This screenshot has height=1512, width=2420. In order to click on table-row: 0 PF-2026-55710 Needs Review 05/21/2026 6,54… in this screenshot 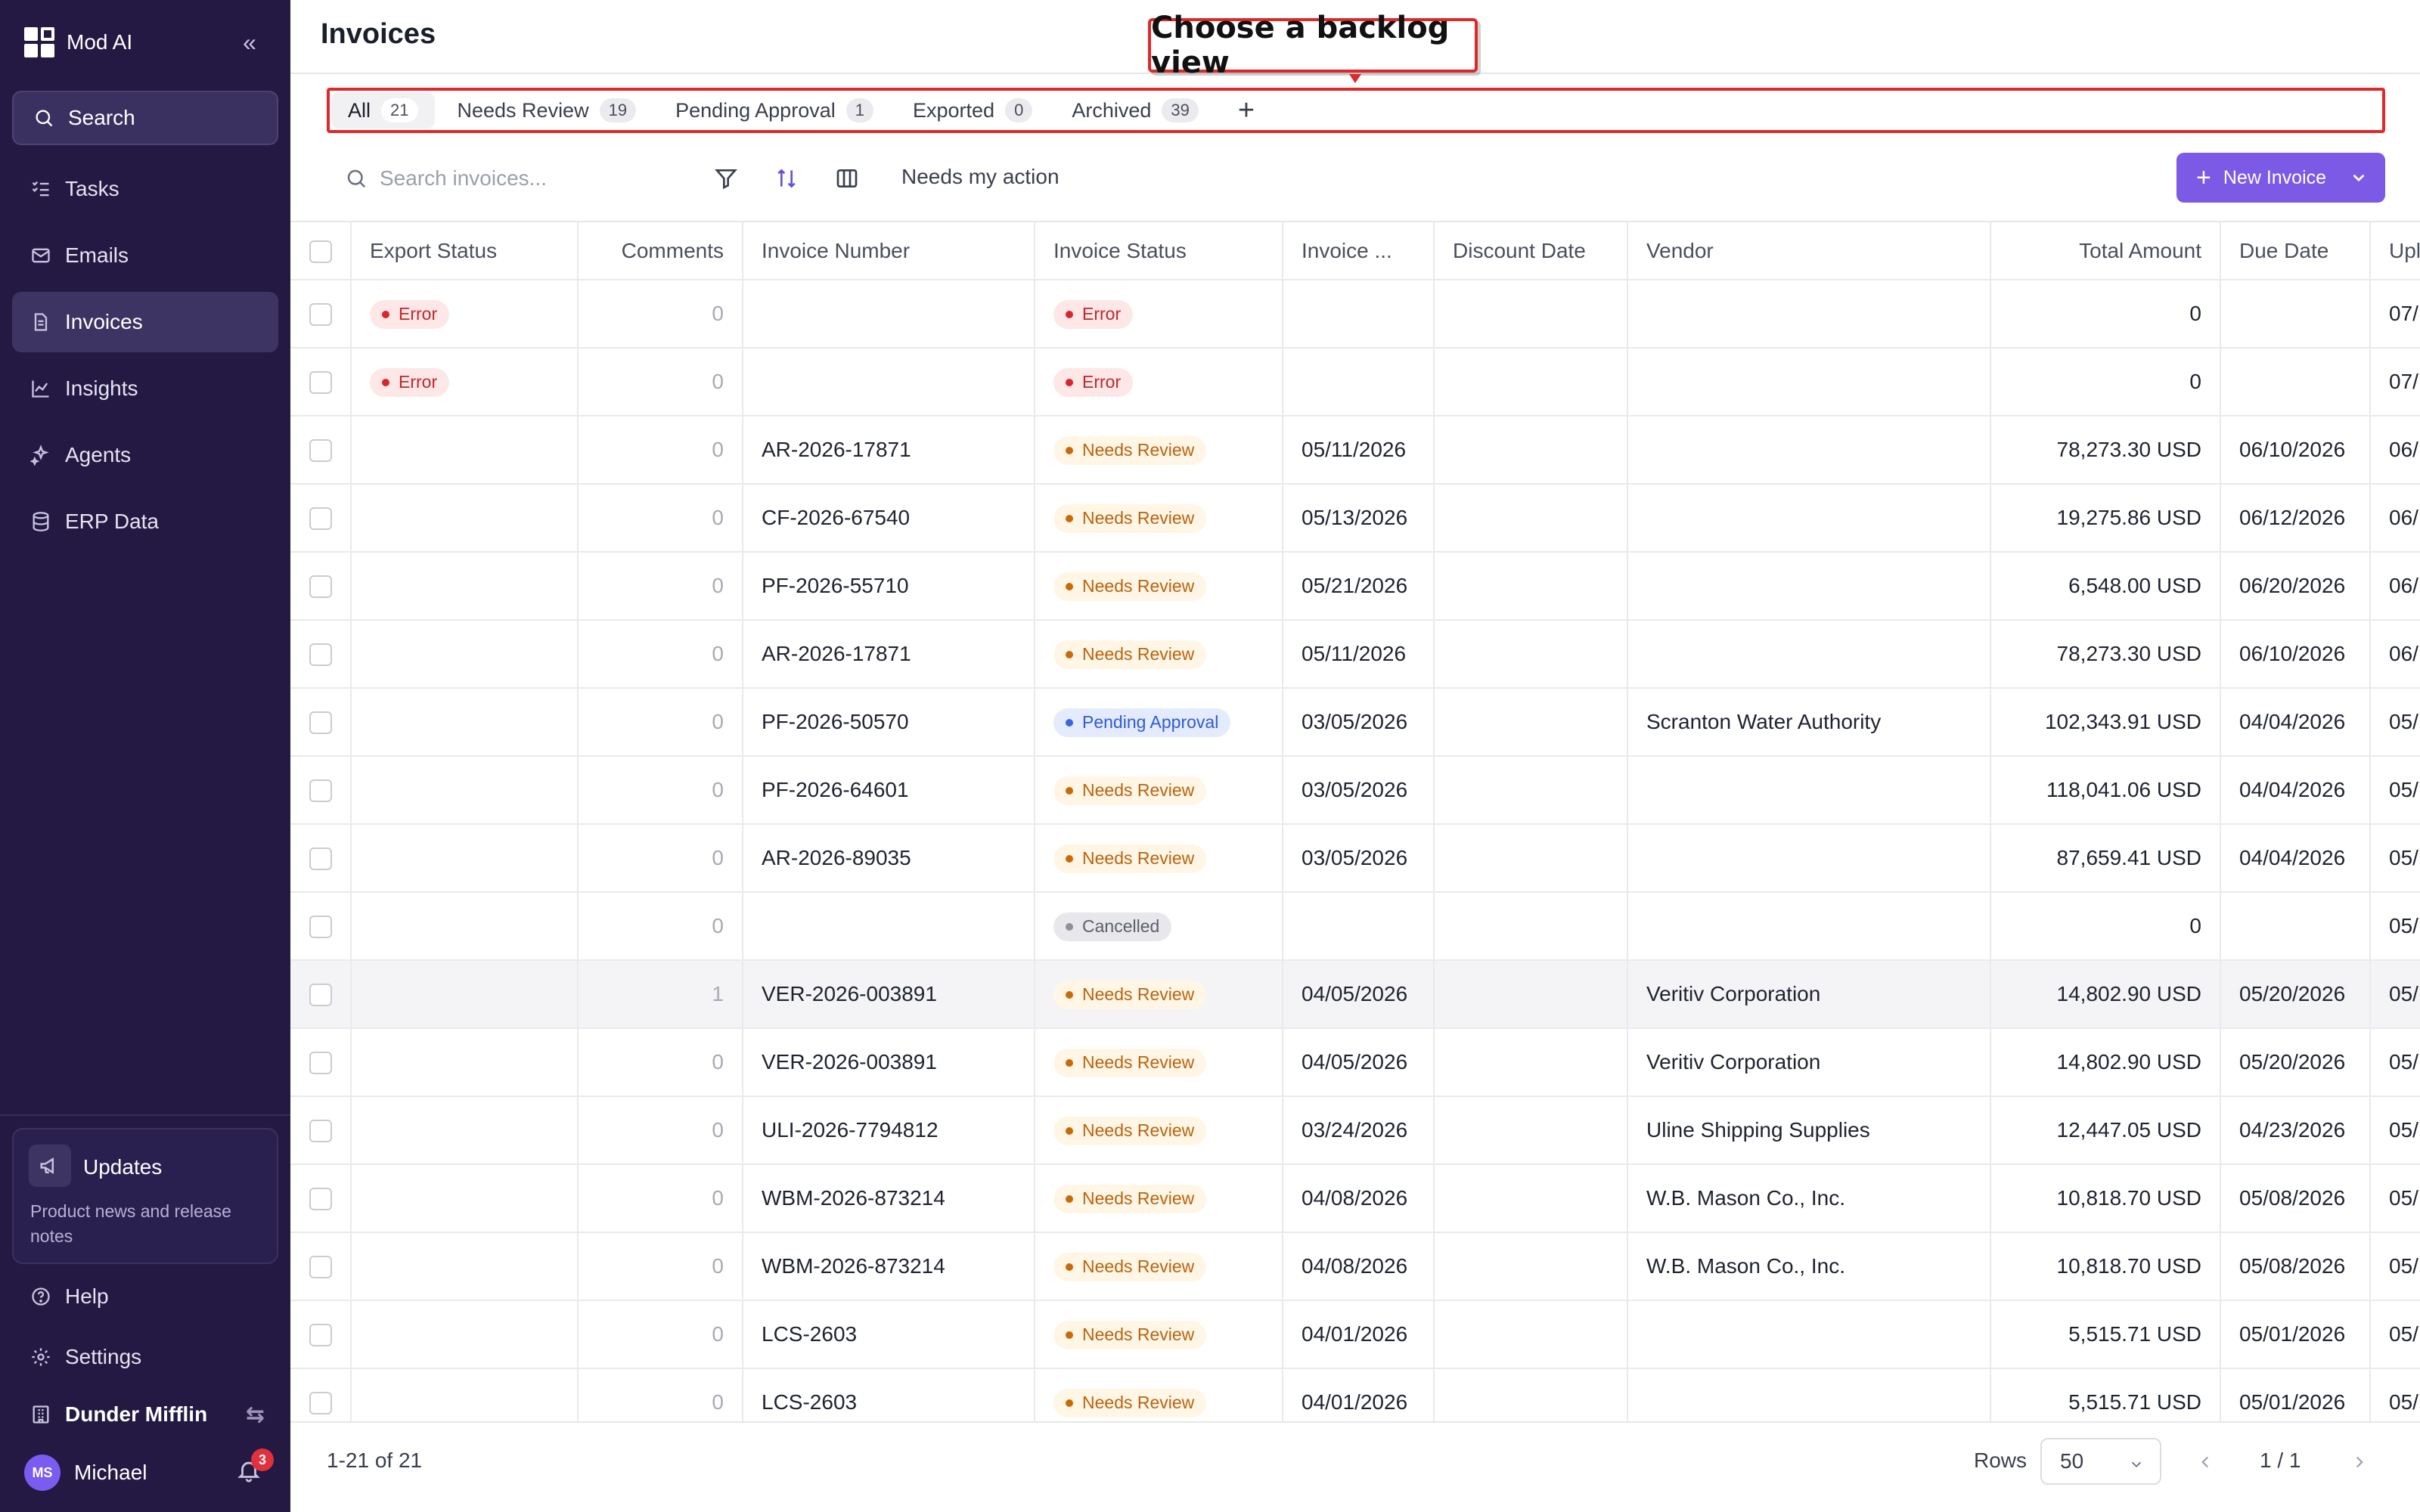, I will do `click(1355, 586)`.